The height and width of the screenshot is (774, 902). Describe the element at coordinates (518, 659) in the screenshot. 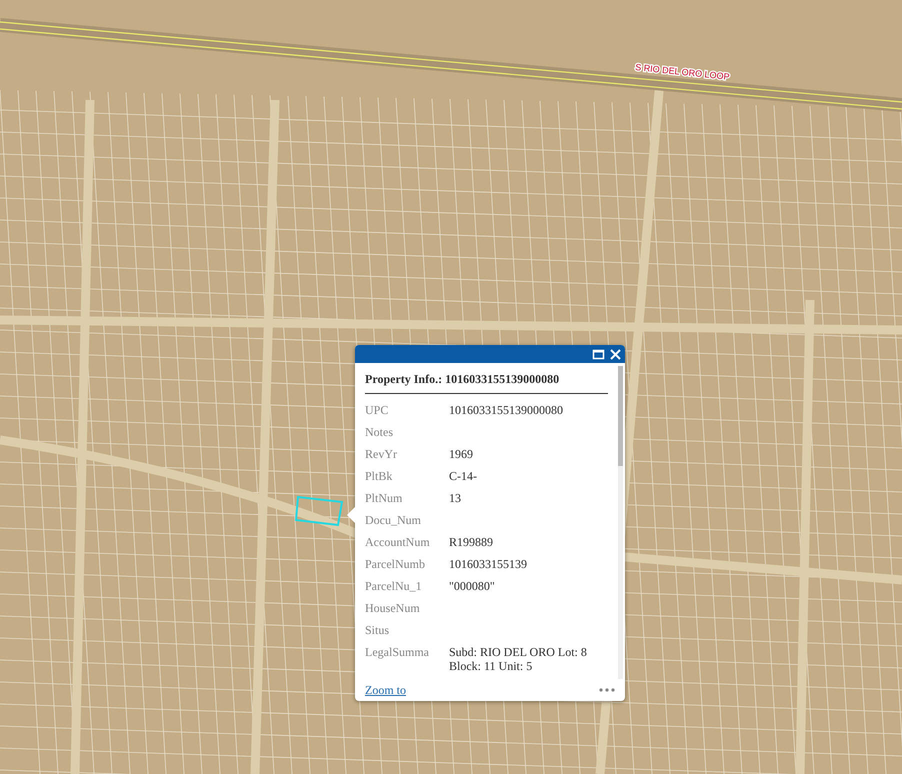

I see `field-value: Subd: RIO DEL ORO Lot: 8 Block: 11 Unit: 5` at that location.